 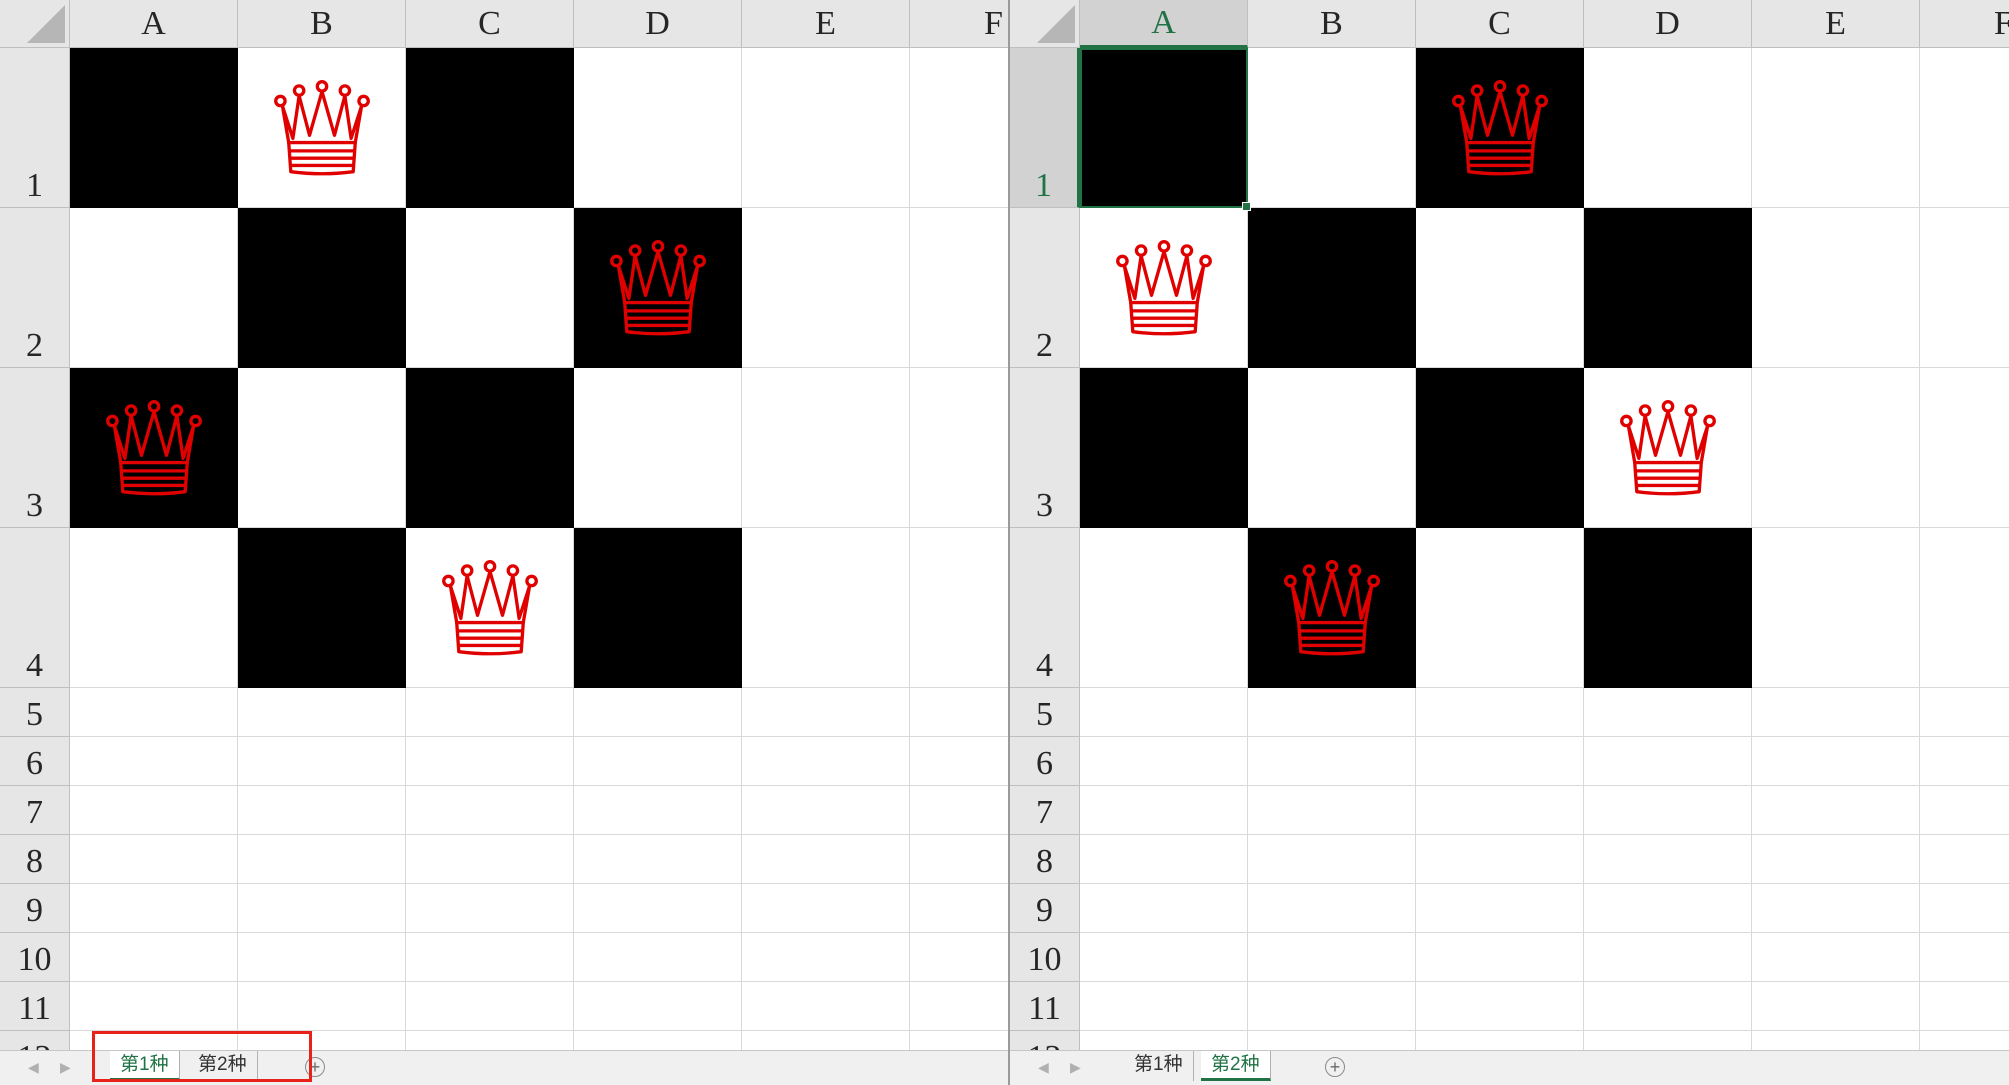 What do you see at coordinates (1668, 24) in the screenshot?
I see `column-header-d: D` at bounding box center [1668, 24].